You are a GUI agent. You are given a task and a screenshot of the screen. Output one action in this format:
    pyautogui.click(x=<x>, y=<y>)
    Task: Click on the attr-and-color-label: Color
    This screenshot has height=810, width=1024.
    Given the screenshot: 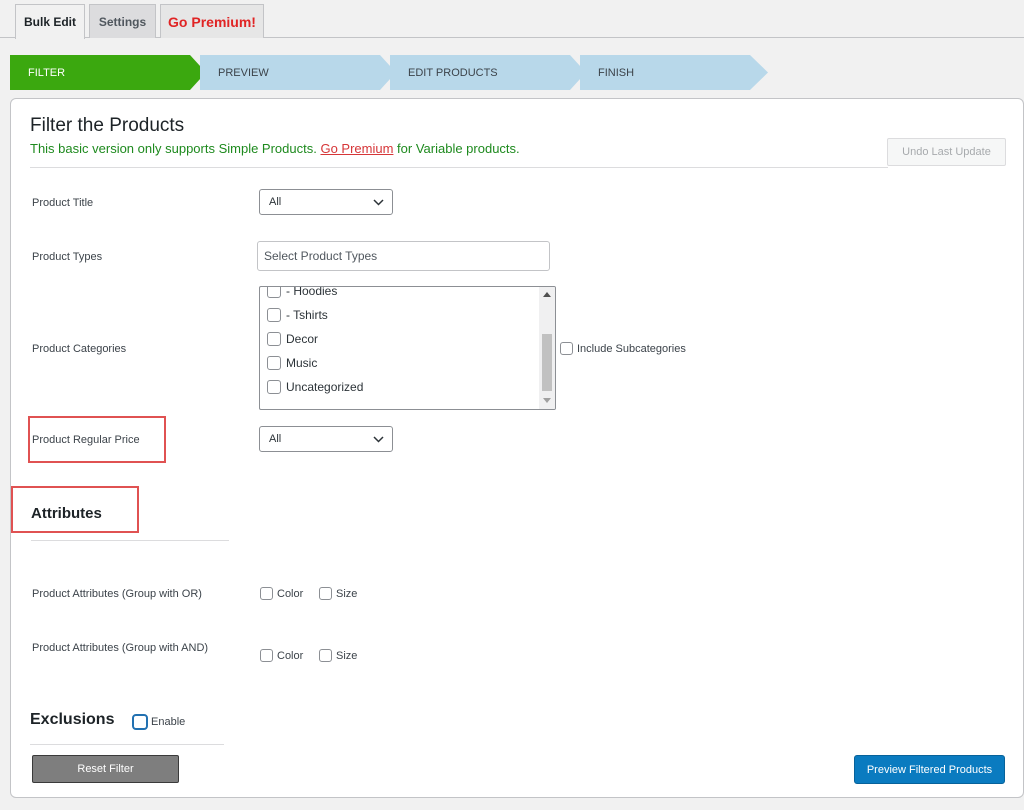 What is the action you would take?
    pyautogui.click(x=290, y=655)
    